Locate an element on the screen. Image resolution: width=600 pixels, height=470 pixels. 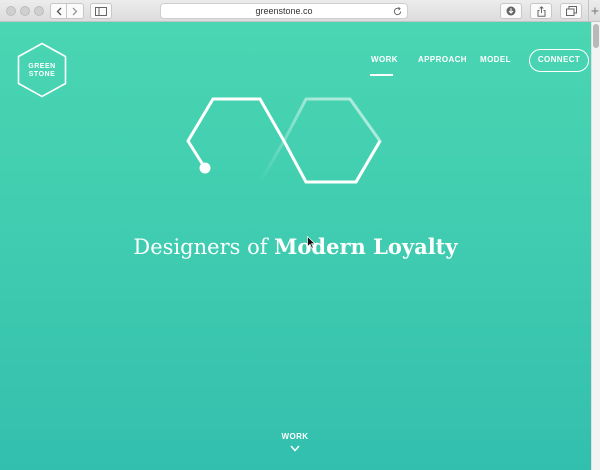
logo-line-1: GREEN is located at coordinates (42, 66).